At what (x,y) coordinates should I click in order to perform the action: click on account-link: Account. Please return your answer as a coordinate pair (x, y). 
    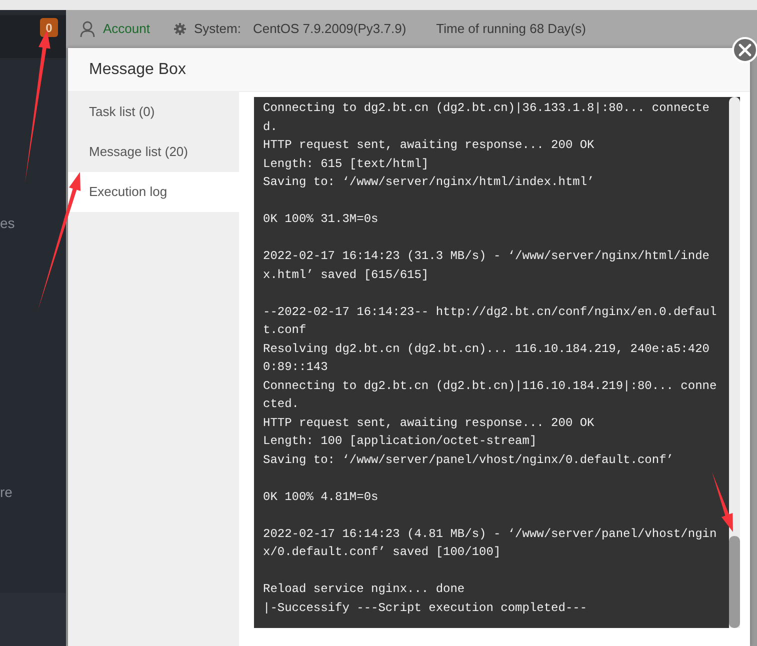
    Looking at the image, I should click on (126, 29).